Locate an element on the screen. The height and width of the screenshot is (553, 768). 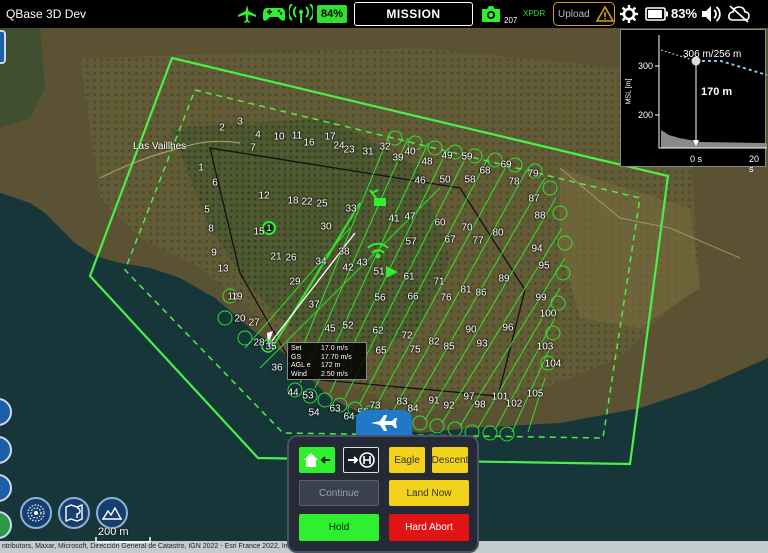
map-layers-button is located at coordinates (74, 513).